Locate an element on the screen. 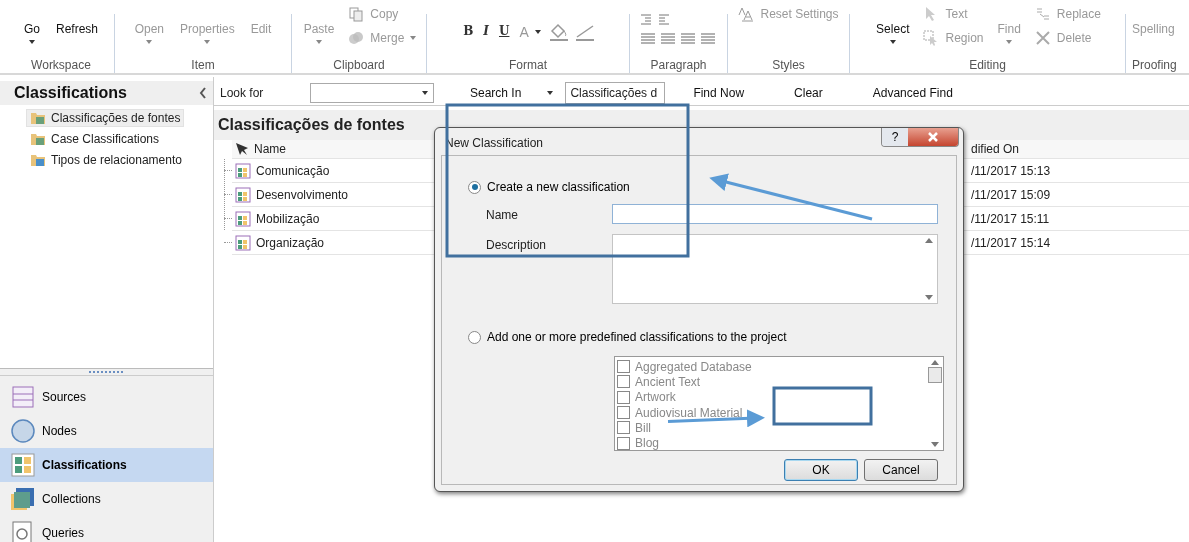  close-icon is located at coordinates (933, 137).